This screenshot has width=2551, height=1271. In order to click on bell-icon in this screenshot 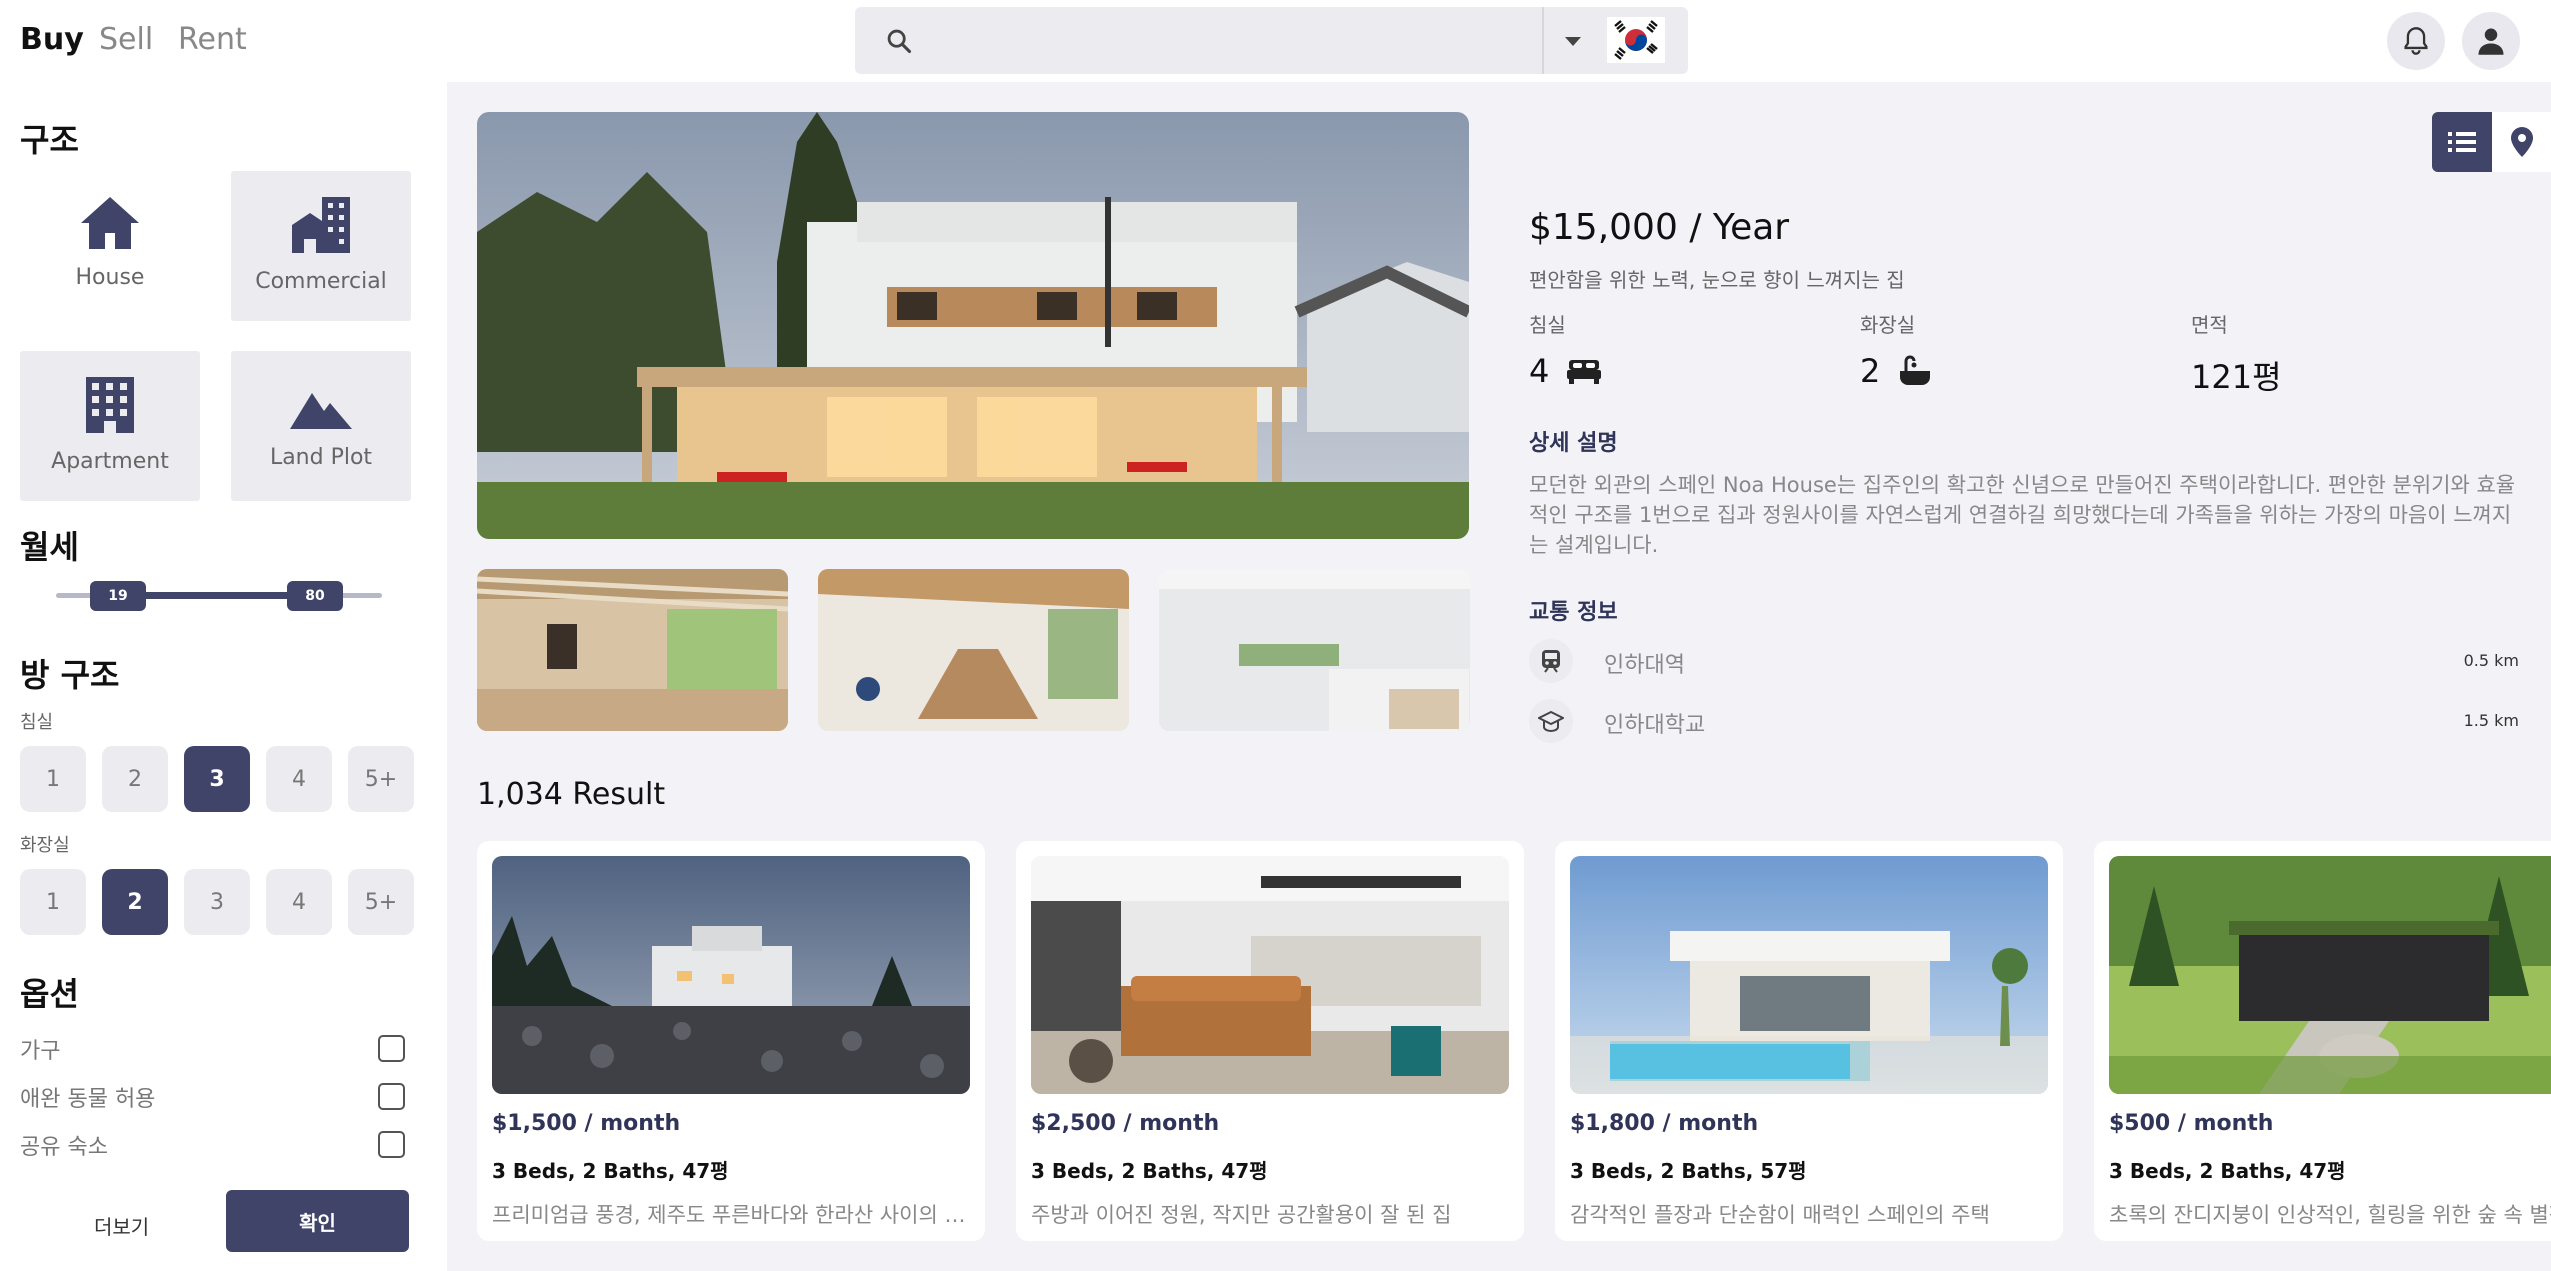, I will do `click(2416, 41)`.